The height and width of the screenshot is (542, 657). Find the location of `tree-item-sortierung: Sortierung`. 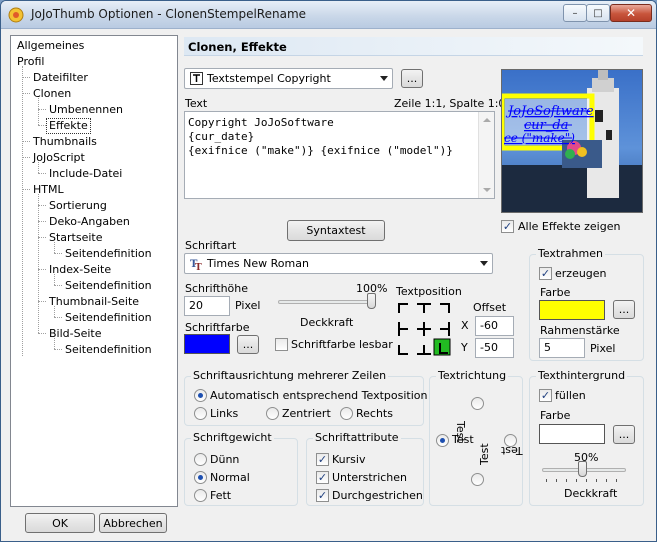

tree-item-sortierung: Sortierung is located at coordinates (78, 206).